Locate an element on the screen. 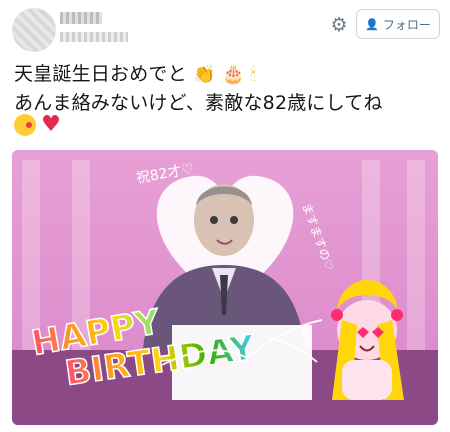 The image size is (450, 432). candle-icon: 🕯 is located at coordinates (253, 74).